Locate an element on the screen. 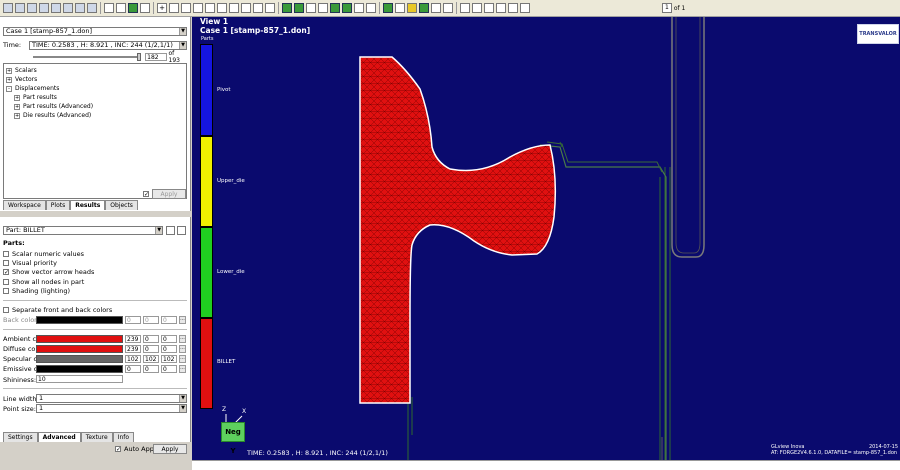  part-select: Part: BILLET ▼ is located at coordinates (83, 230).